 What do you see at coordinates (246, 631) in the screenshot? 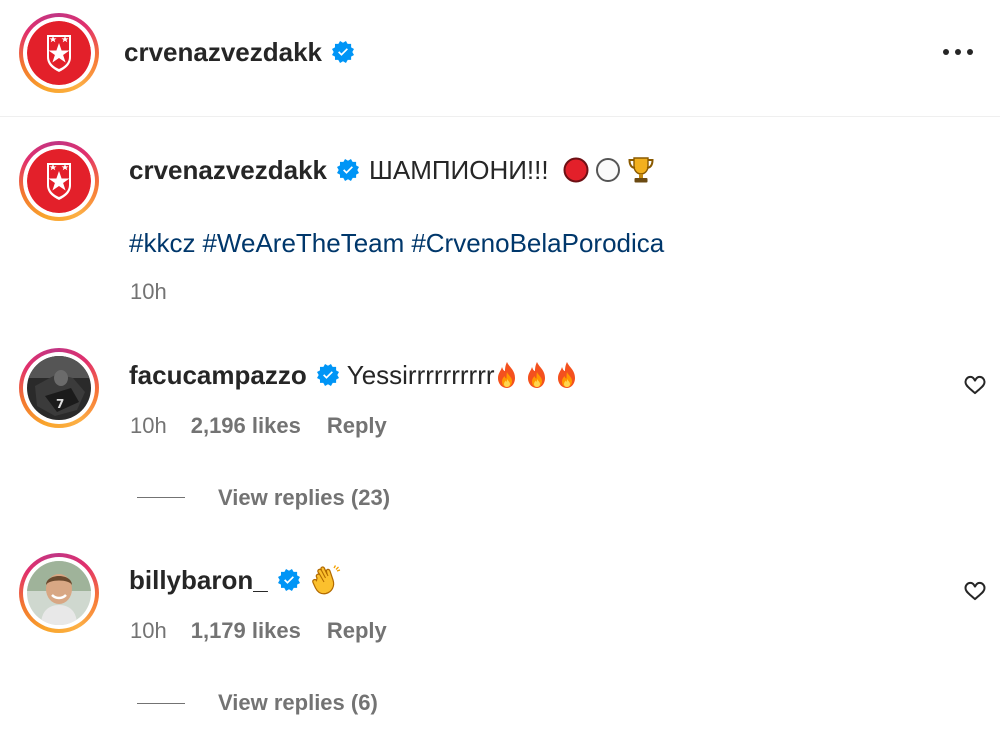
I see `comment-likes: 1,179 likes` at bounding box center [246, 631].